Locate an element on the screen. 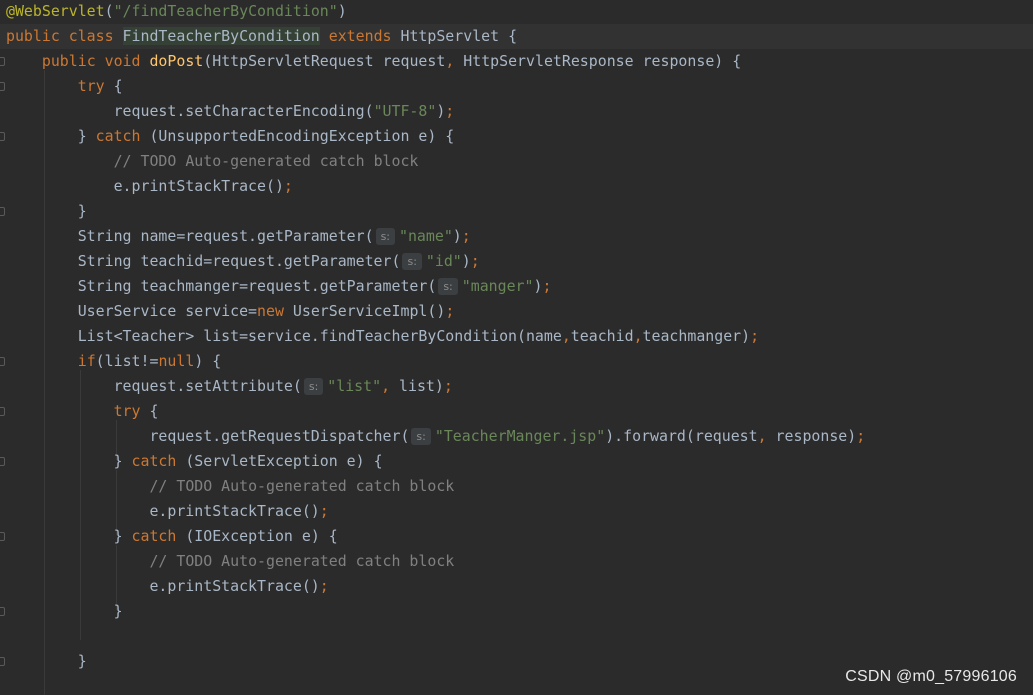 The height and width of the screenshot is (695, 1033). code-token: String name=request.getParameter( is located at coordinates (190, 236).